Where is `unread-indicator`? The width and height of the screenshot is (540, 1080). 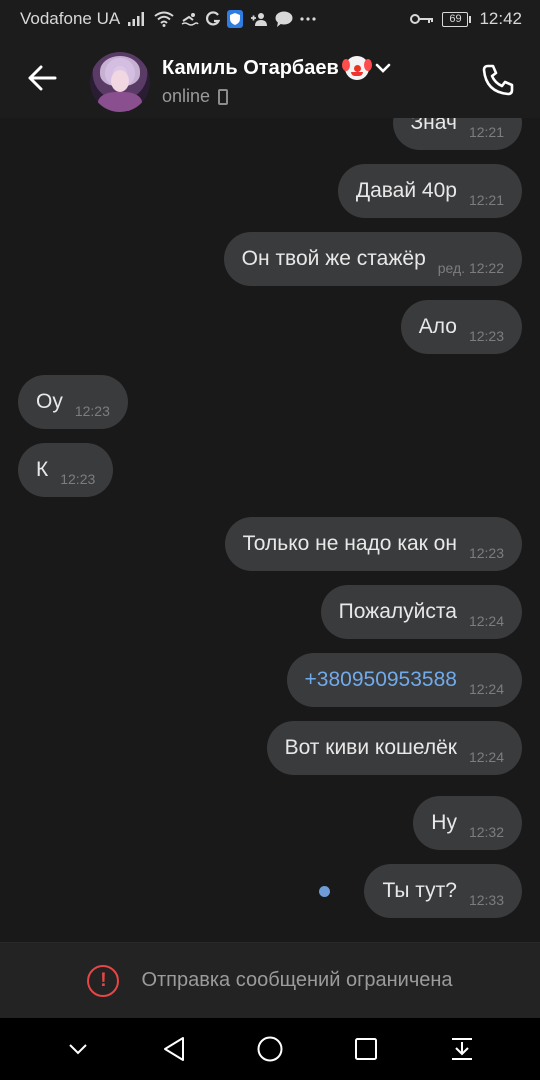 unread-indicator is located at coordinates (324, 891).